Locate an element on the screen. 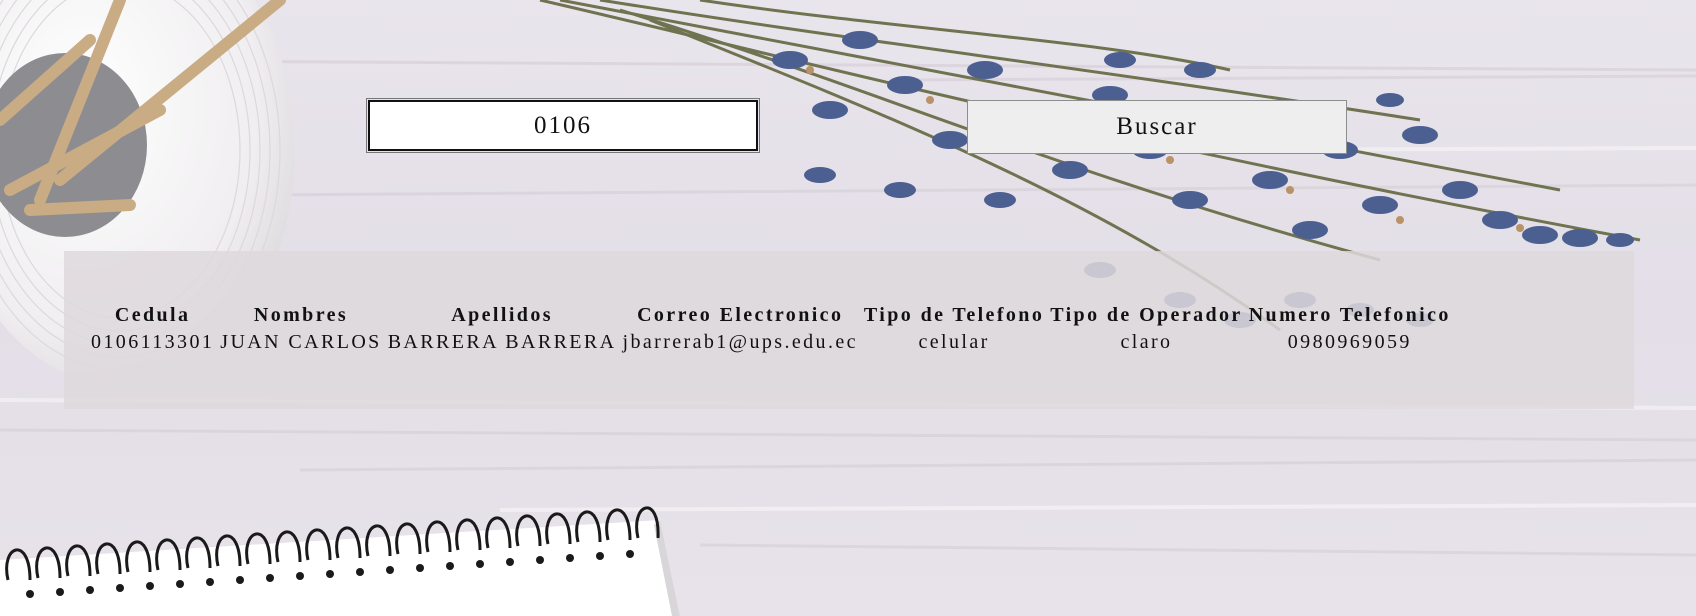  column-header-apellidos: Apellidos is located at coordinates (502, 315).